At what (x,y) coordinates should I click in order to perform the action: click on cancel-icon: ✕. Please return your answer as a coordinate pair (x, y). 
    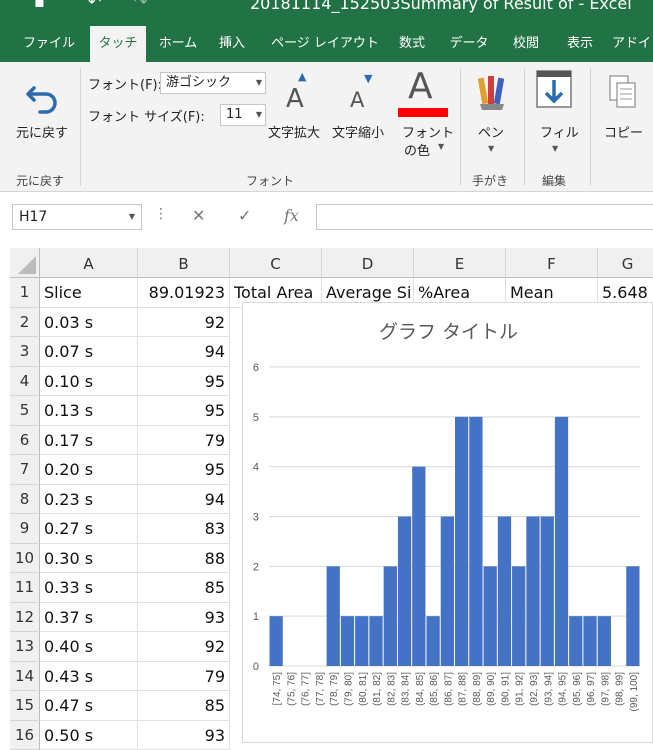
    Looking at the image, I should click on (198, 215).